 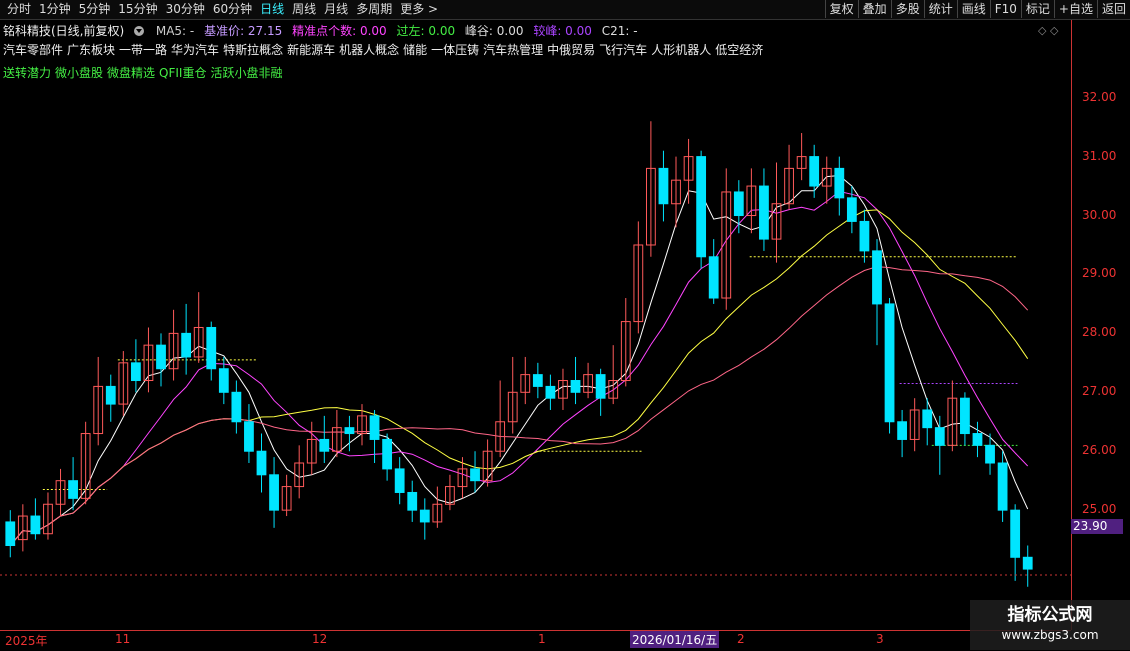 What do you see at coordinates (1099, 96) in the screenshot?
I see `price-tick-label: 32.00` at bounding box center [1099, 96].